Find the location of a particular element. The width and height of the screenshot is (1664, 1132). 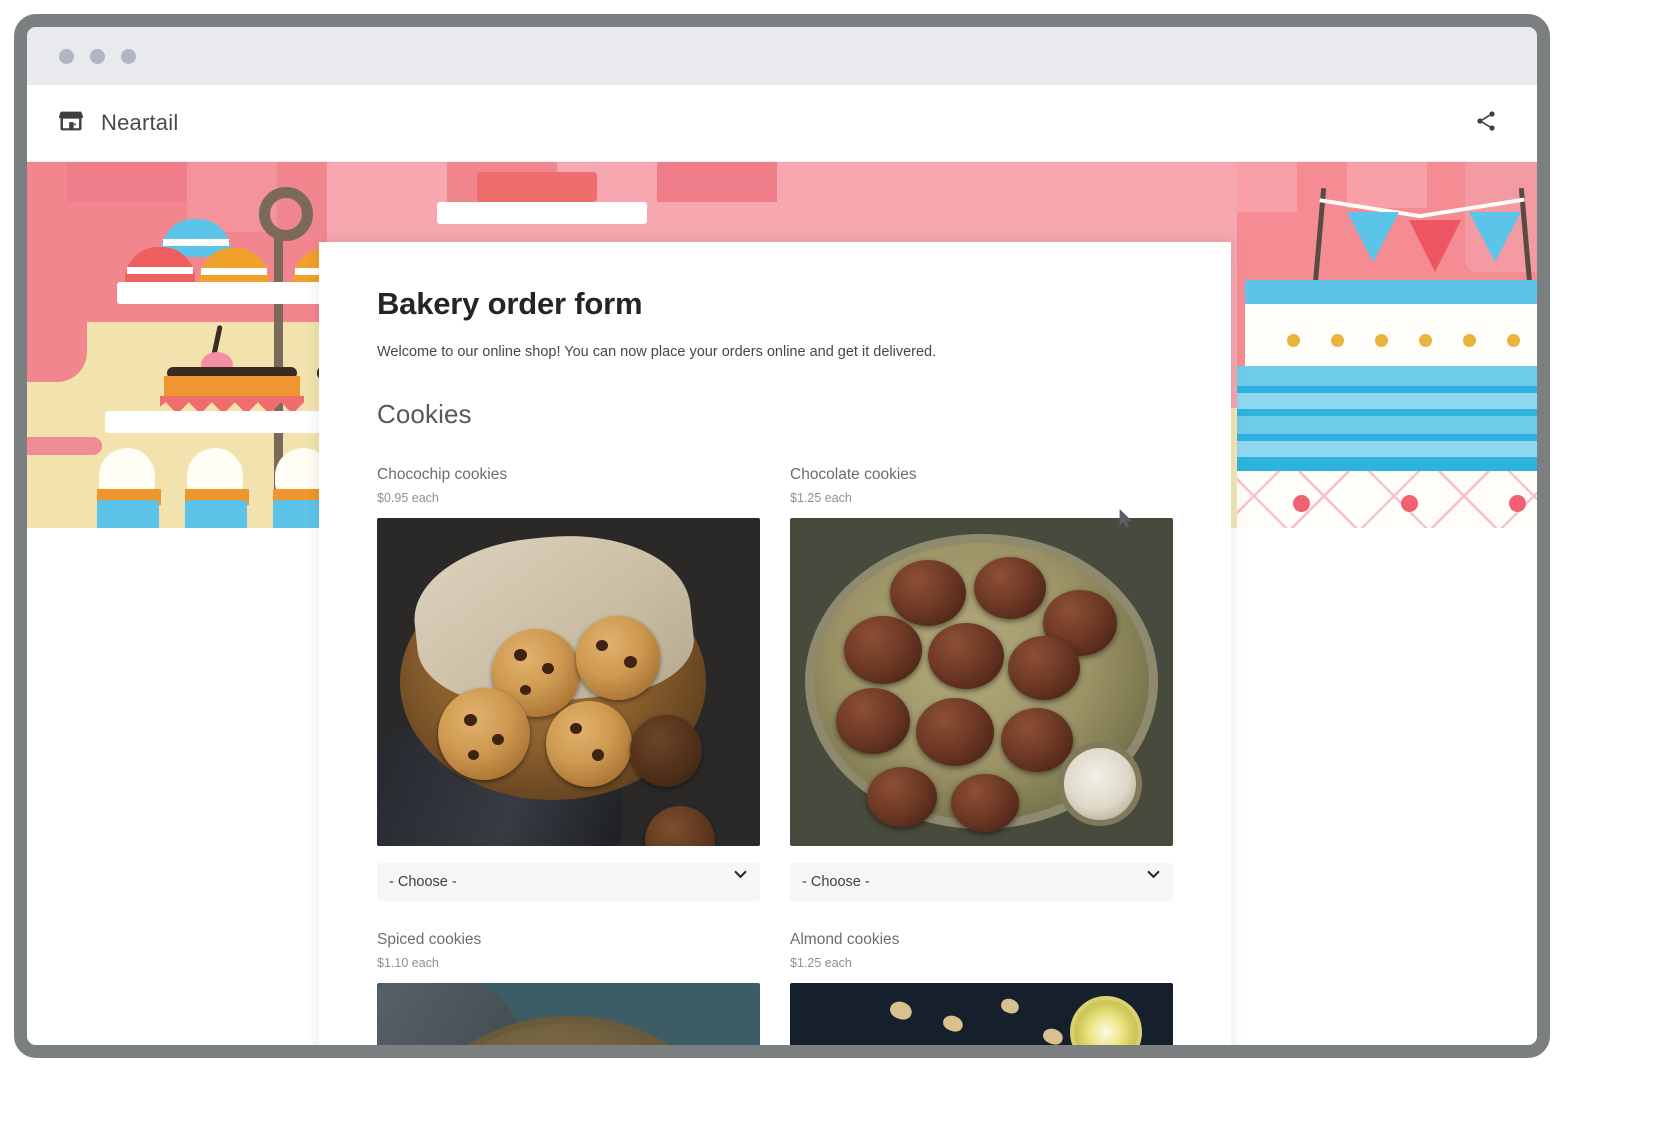

storefront-icon is located at coordinates (71, 123).